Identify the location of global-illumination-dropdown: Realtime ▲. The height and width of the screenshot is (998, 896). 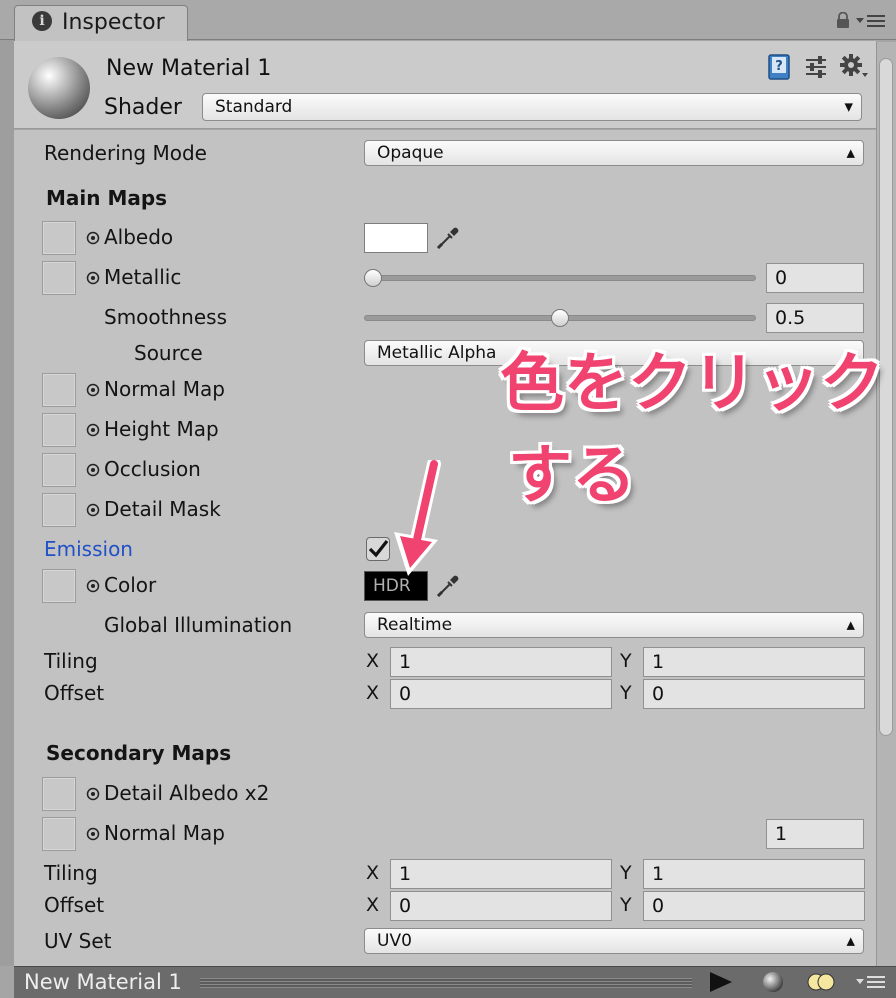
(614, 625).